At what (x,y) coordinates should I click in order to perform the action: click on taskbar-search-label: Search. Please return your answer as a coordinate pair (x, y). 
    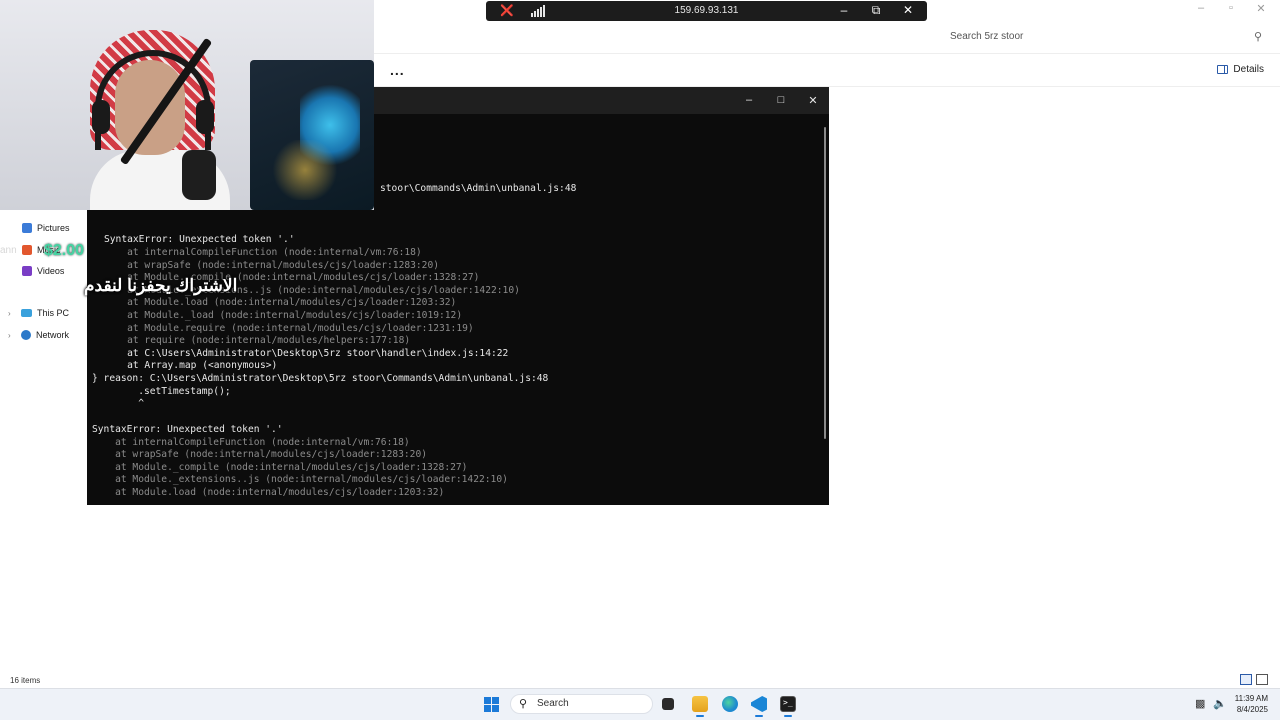
    Looking at the image, I should click on (553, 703).